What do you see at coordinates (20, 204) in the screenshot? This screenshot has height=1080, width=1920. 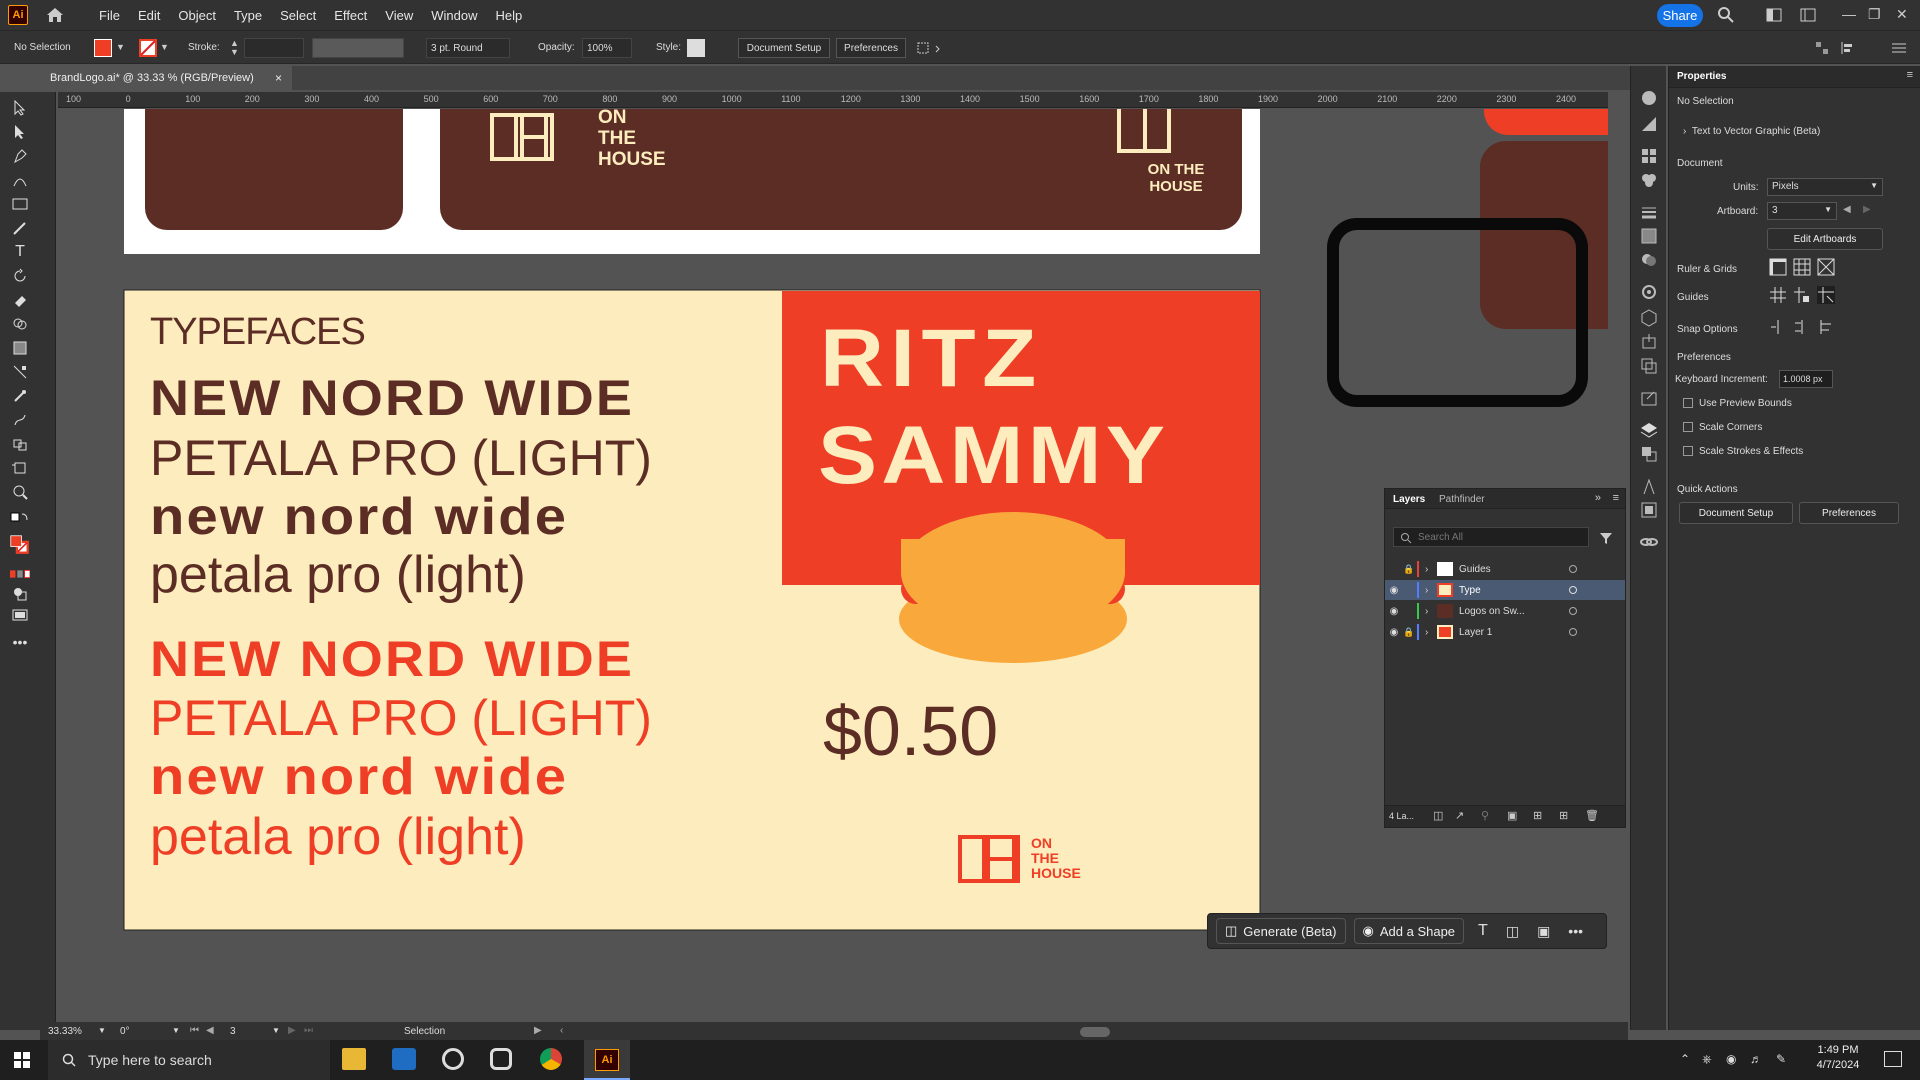 I see `rectangle-tool-icon` at bounding box center [20, 204].